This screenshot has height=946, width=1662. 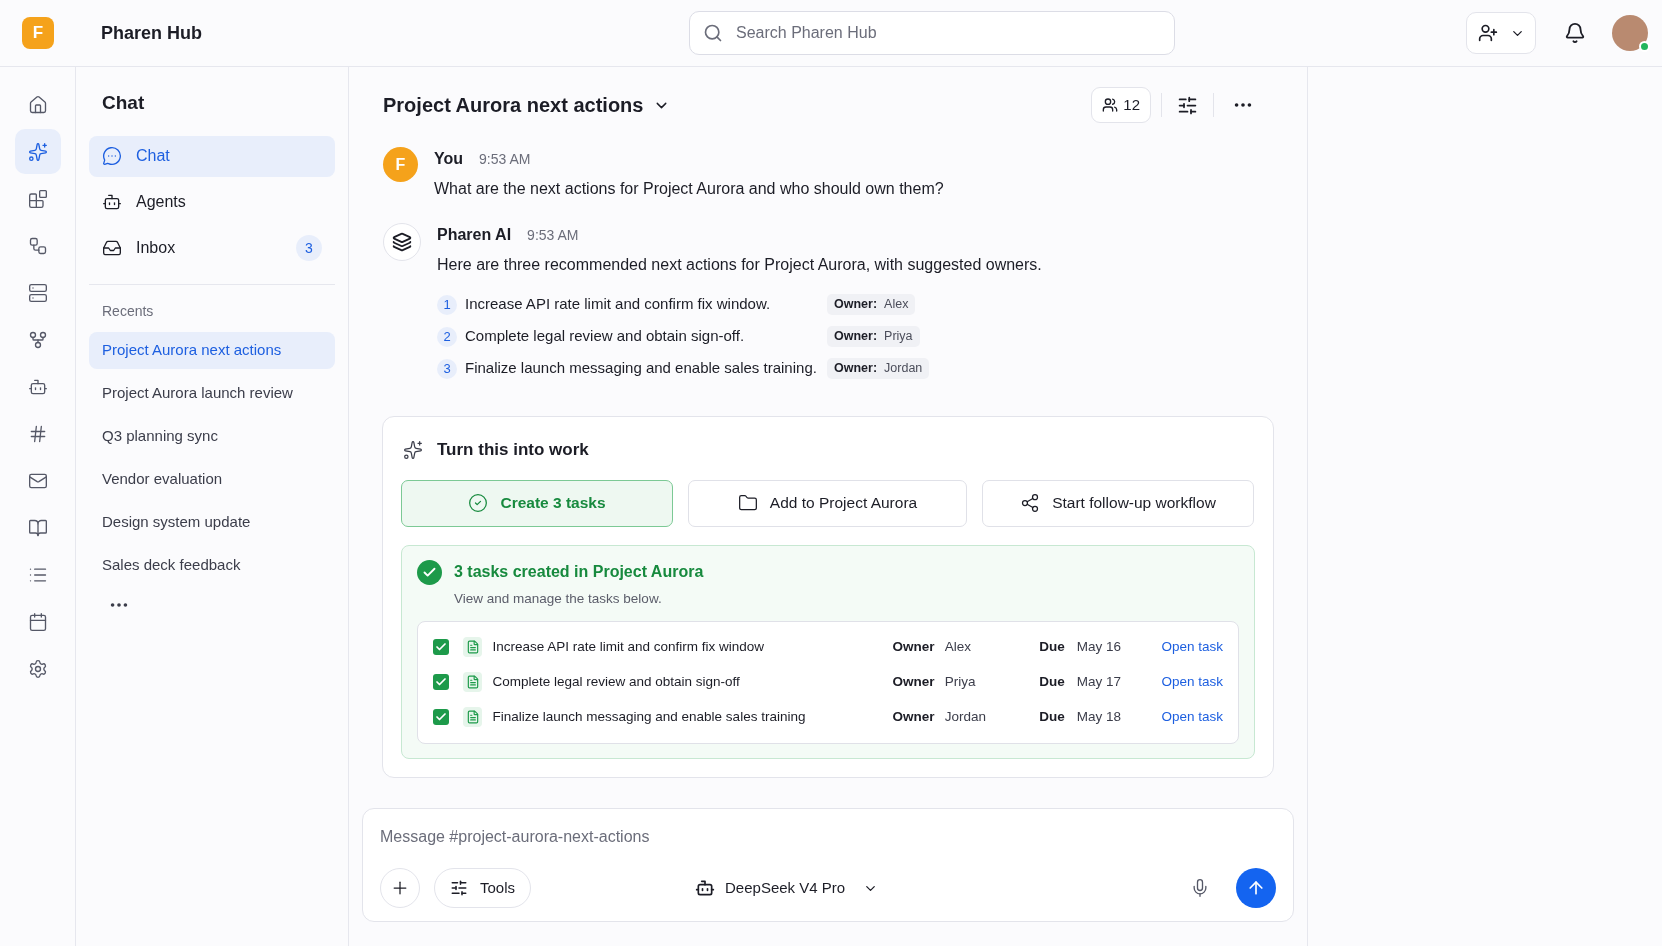 I want to click on sidebar-title: Chat, so click(x=123, y=103).